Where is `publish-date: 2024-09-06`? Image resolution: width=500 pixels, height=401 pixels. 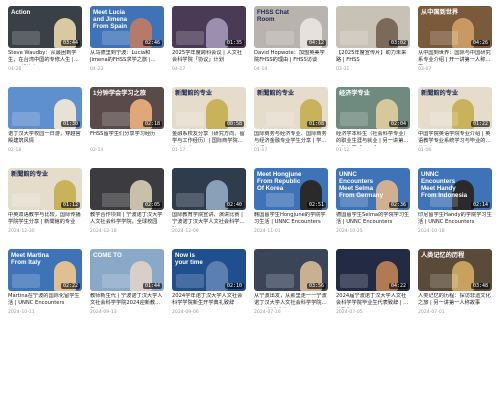
publish-date: 2024-09-06 is located at coordinates (185, 312).